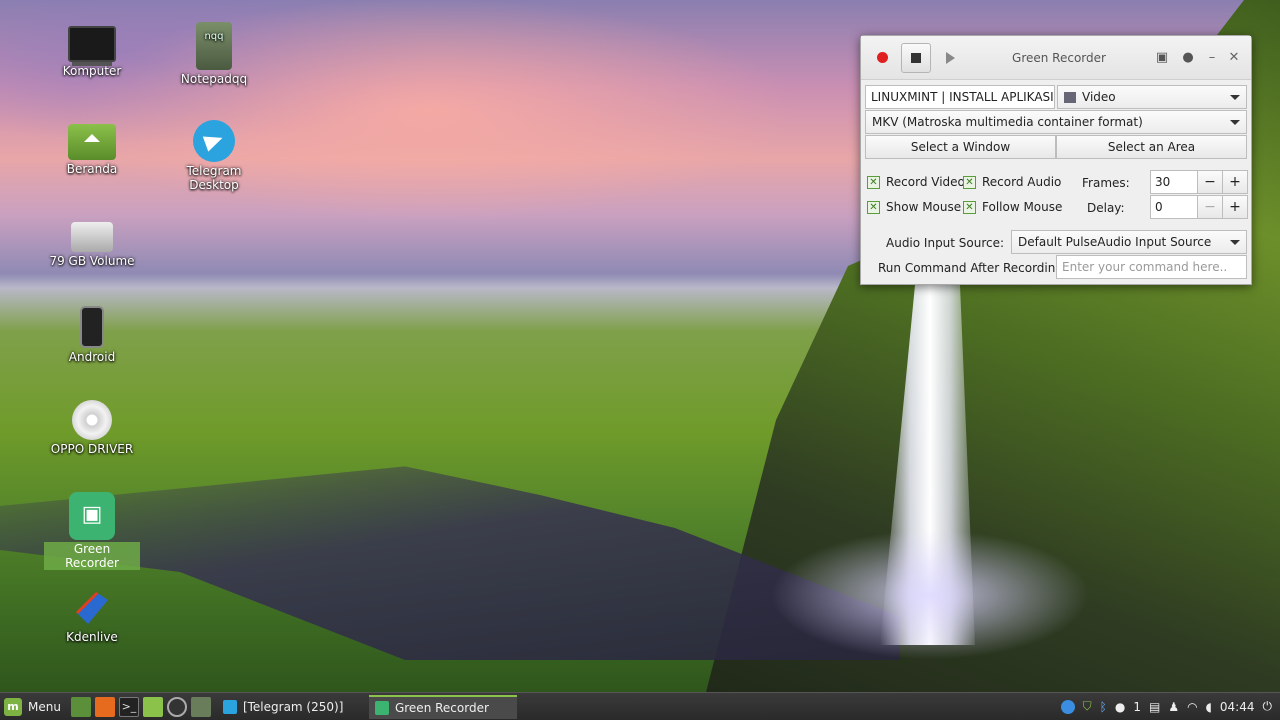 The width and height of the screenshot is (1280, 720). What do you see at coordinates (92, 71) in the screenshot?
I see `desktop-icon-label: Komputer` at bounding box center [92, 71].